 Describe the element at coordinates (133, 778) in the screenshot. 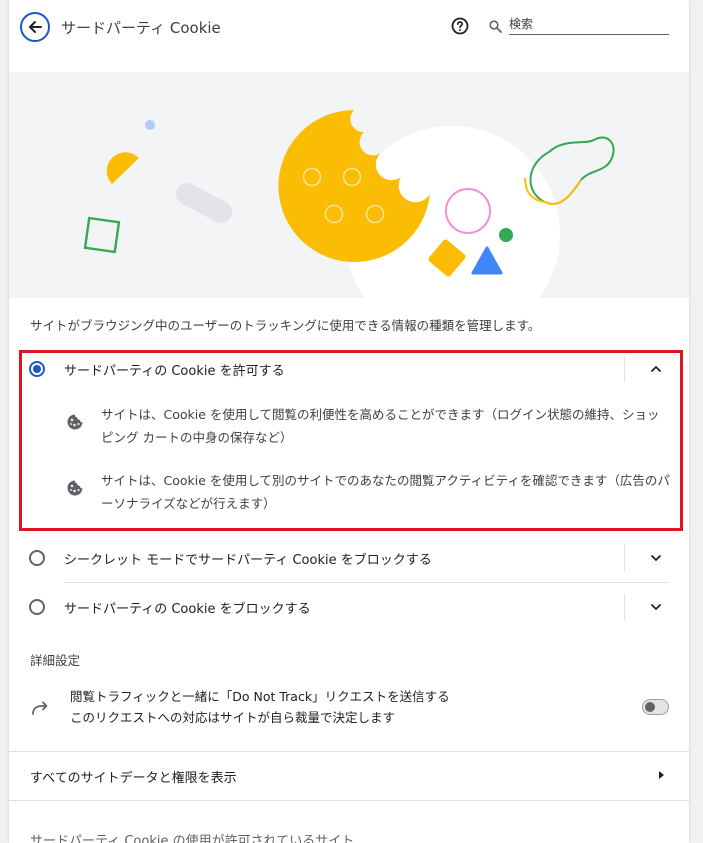

I see `all-site-data-label: すべてのサイトデータと権限を表示` at that location.